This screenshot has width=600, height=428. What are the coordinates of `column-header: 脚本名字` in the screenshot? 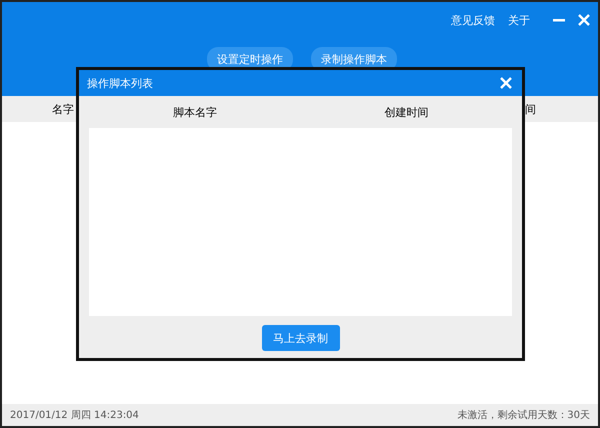 It's located at (195, 112).